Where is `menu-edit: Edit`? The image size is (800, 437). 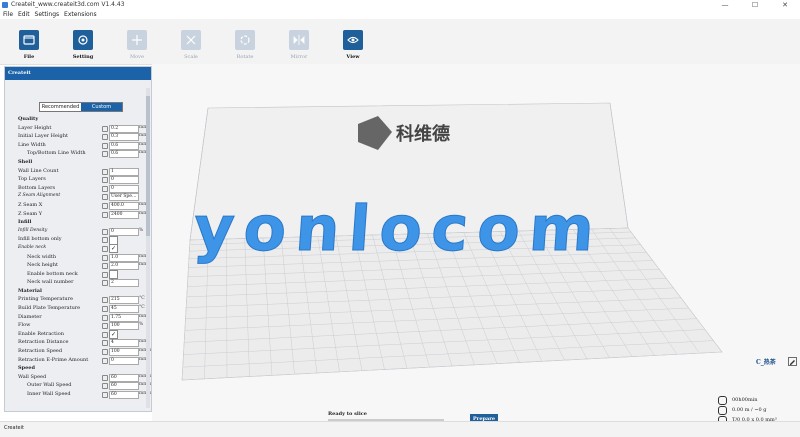 menu-edit: Edit is located at coordinates (24, 14).